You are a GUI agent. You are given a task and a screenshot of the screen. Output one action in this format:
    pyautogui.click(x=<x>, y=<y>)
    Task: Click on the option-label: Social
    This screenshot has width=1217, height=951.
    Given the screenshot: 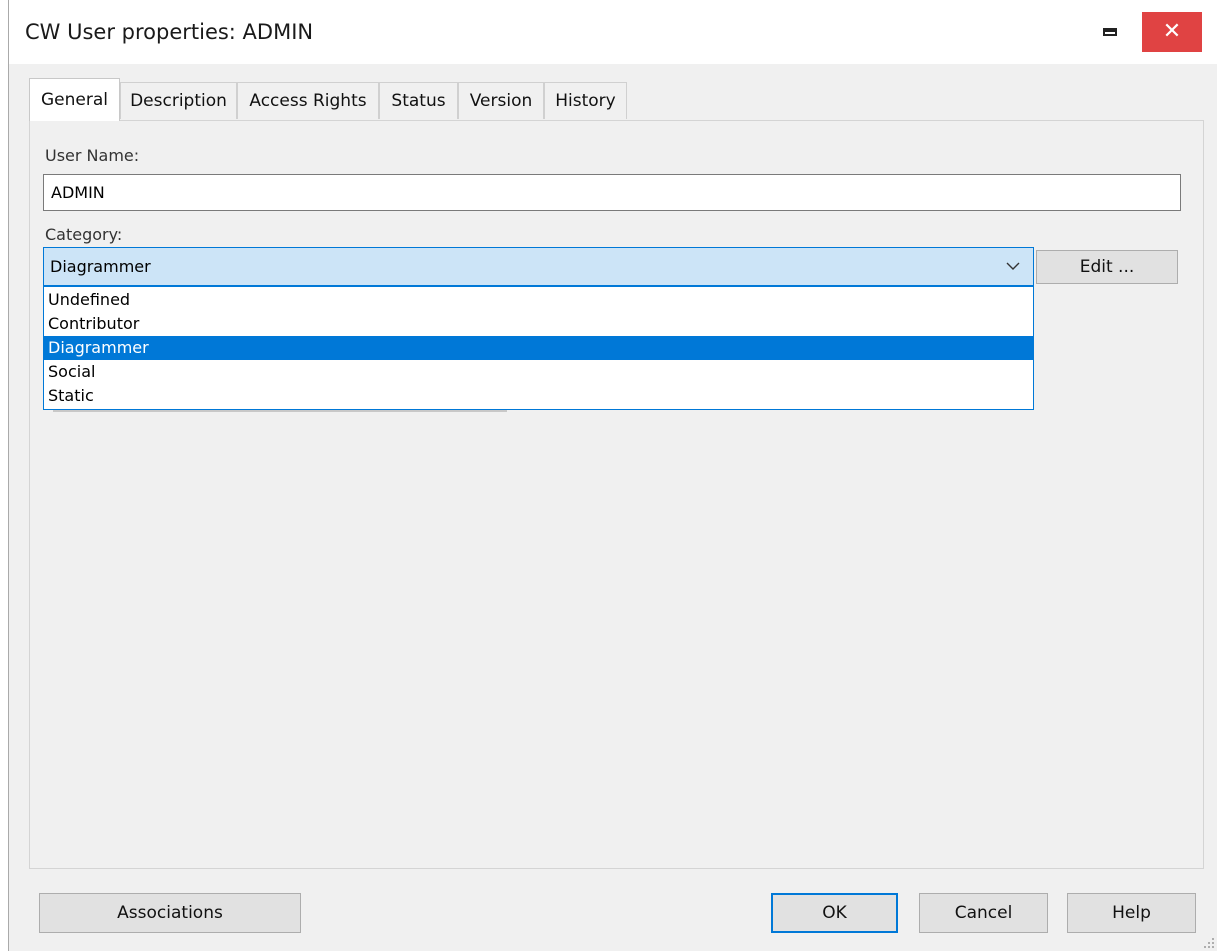 What is the action you would take?
    pyautogui.click(x=72, y=371)
    